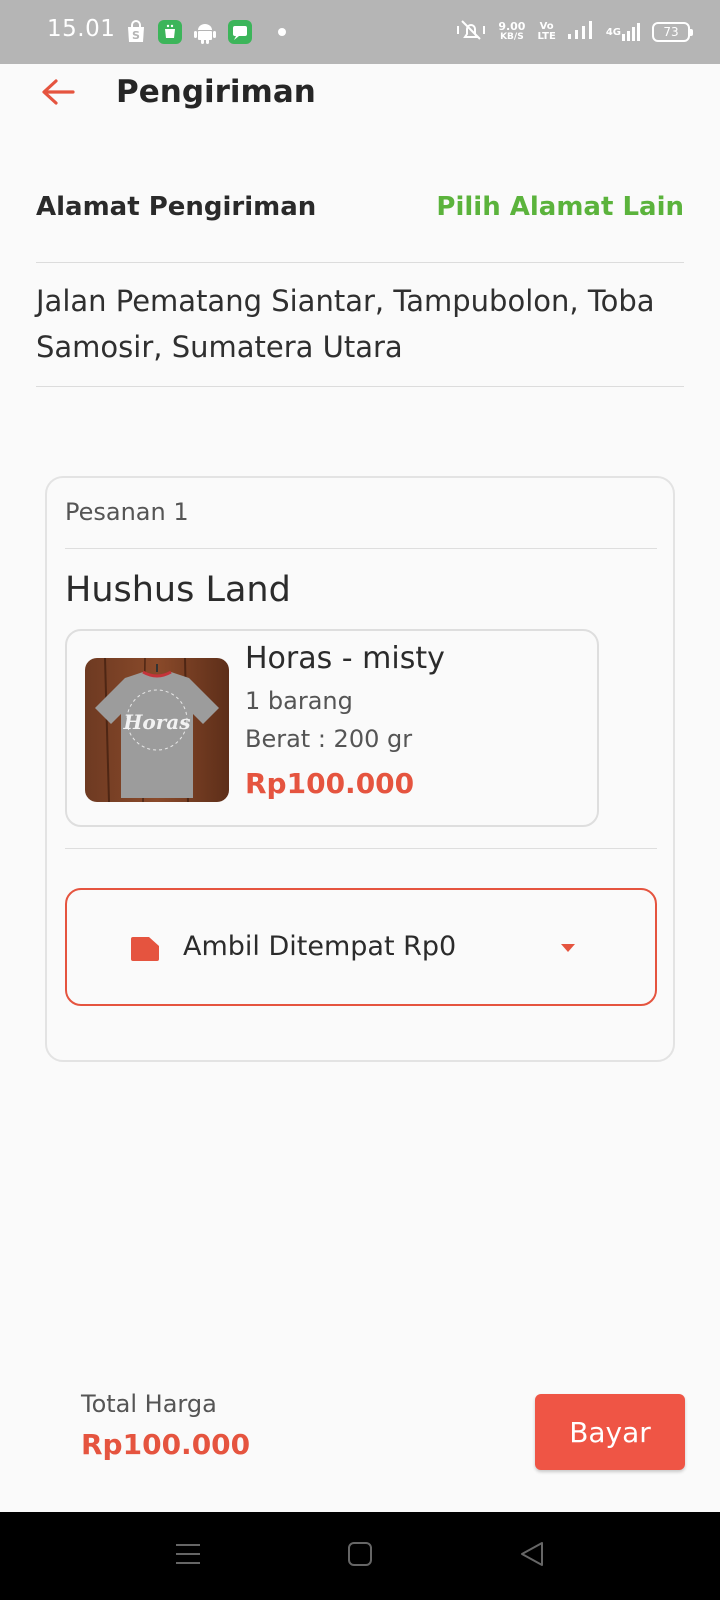 The image size is (720, 1600). What do you see at coordinates (512, 31) in the screenshot?
I see `network-speed: 9.00 KB/S` at bounding box center [512, 31].